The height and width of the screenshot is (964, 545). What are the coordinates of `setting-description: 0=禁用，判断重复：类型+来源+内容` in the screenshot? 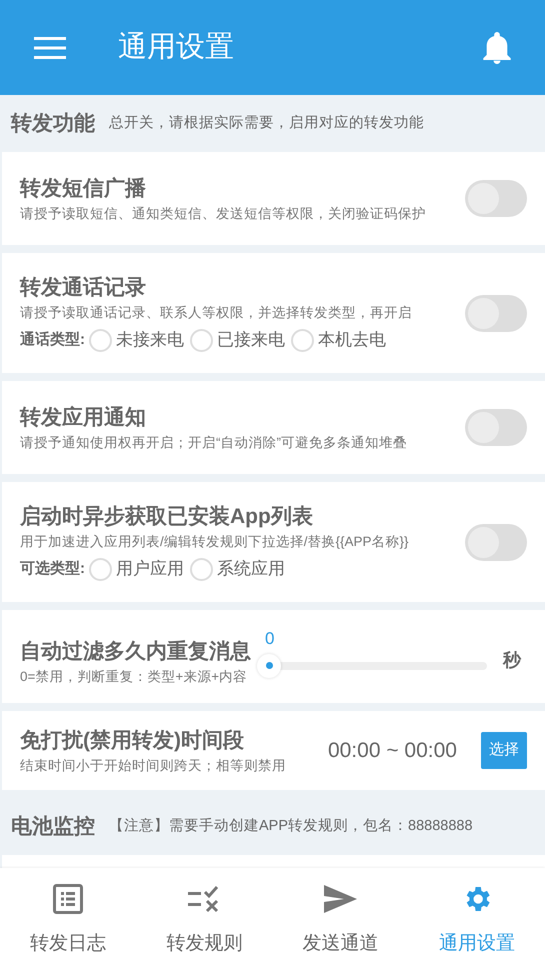 It's located at (134, 677).